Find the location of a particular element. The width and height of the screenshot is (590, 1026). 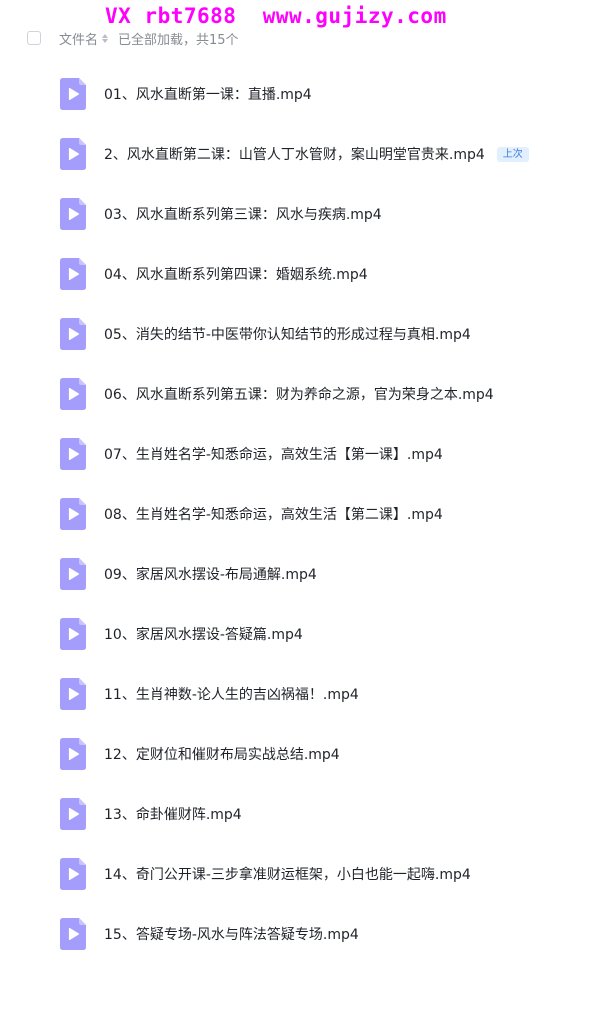

file-name: 14、奇门公开课-三步拿准财运框架，小白也能一起嗨.mp4 is located at coordinates (287, 875).